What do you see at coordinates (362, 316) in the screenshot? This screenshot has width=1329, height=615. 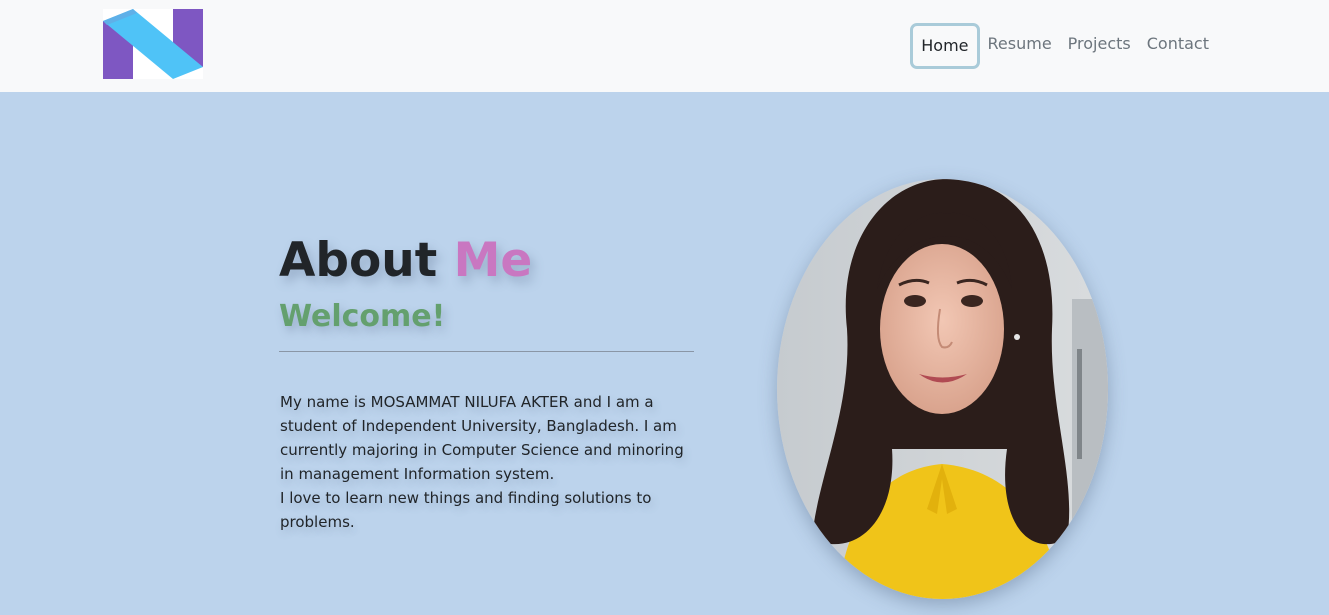 I see `welcome-subtitle: Welcome!` at bounding box center [362, 316].